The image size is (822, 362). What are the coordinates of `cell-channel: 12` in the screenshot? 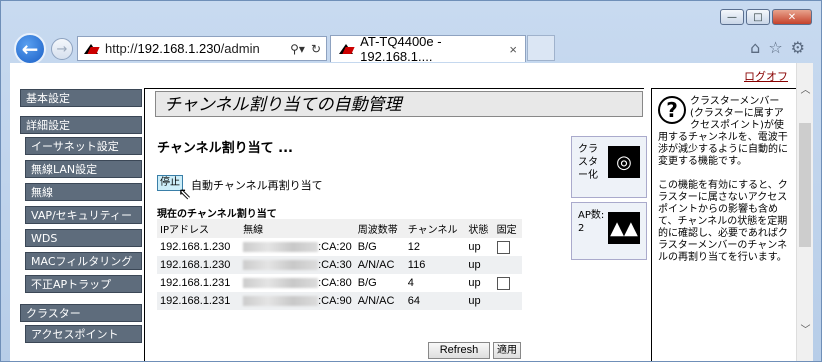 It's located at (414, 247).